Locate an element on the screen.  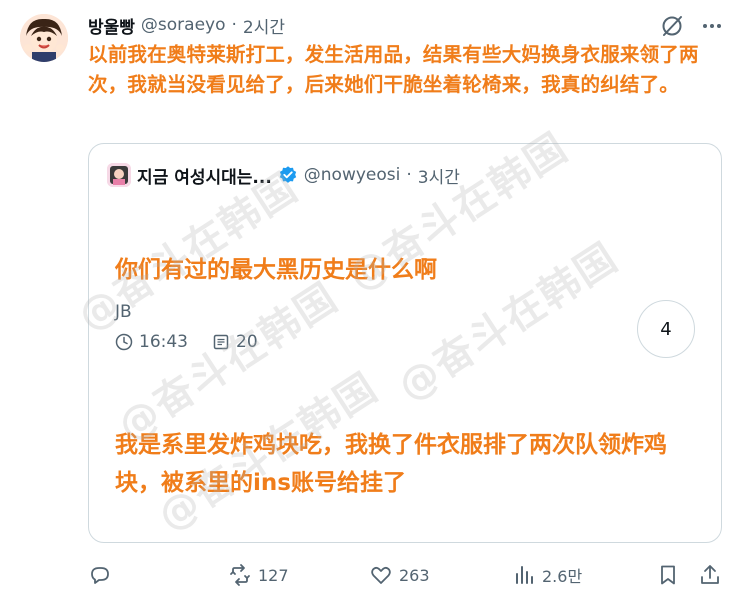
grok-icon is located at coordinates (672, 26).